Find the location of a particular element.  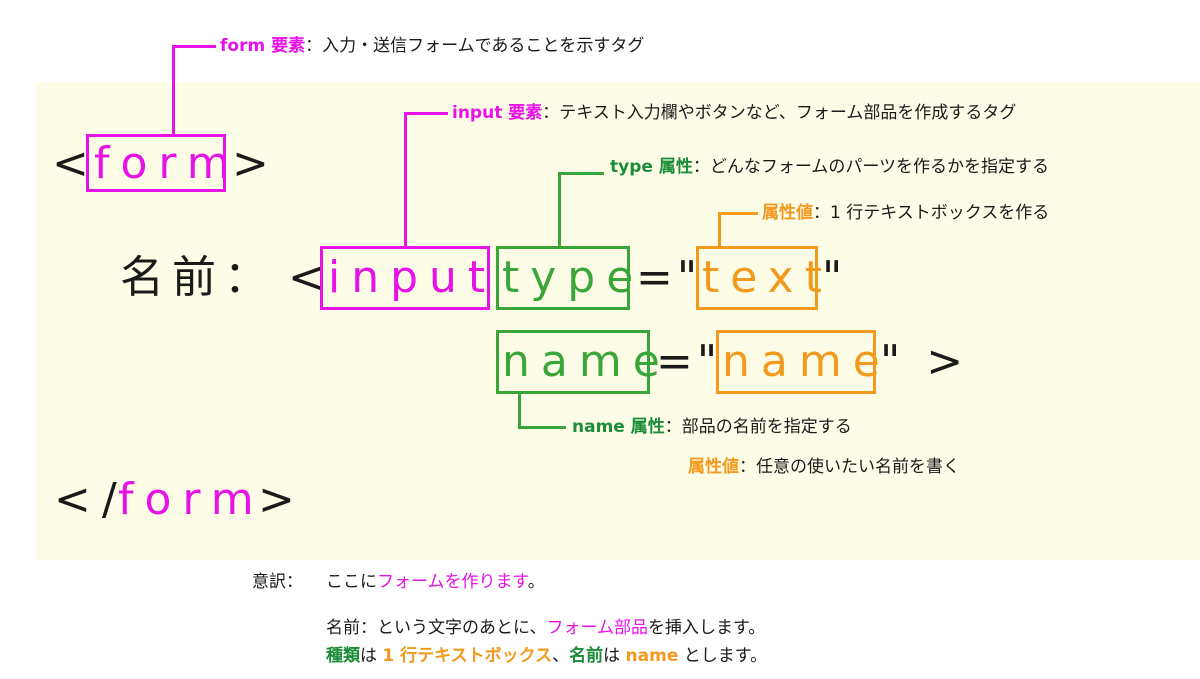

name-annotation: name 属性：部品の名前を指定する is located at coordinates (712, 427).